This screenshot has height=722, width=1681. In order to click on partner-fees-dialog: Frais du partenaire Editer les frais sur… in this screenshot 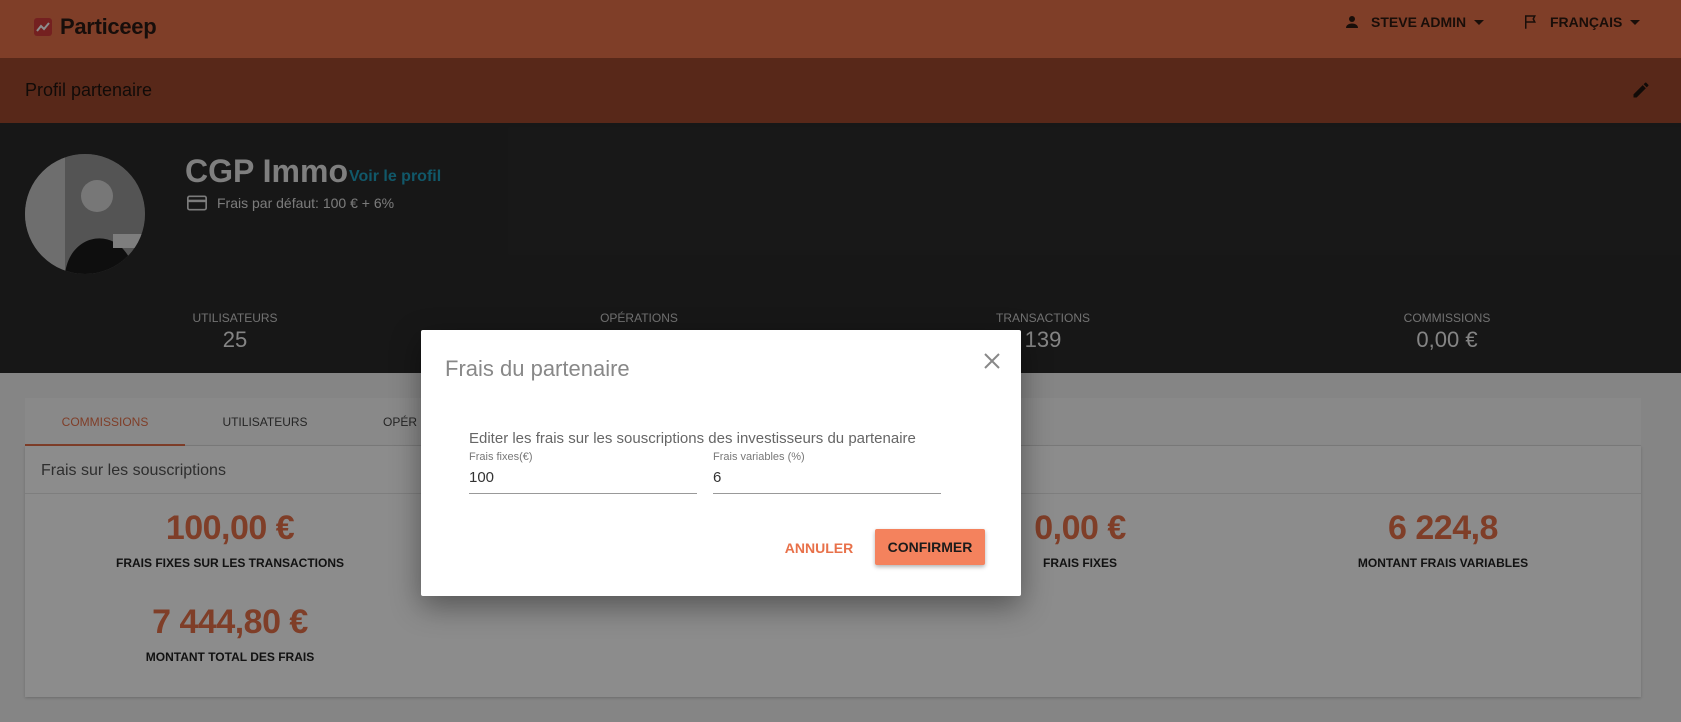, I will do `click(721, 463)`.